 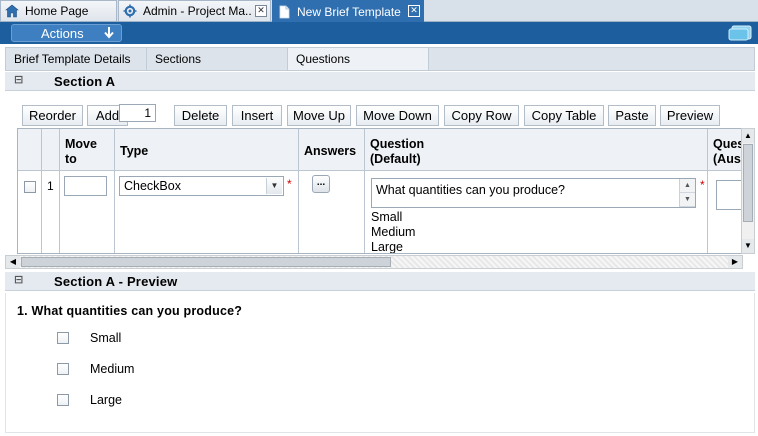 What do you see at coordinates (200, 115) in the screenshot?
I see `delete-button: Delete` at bounding box center [200, 115].